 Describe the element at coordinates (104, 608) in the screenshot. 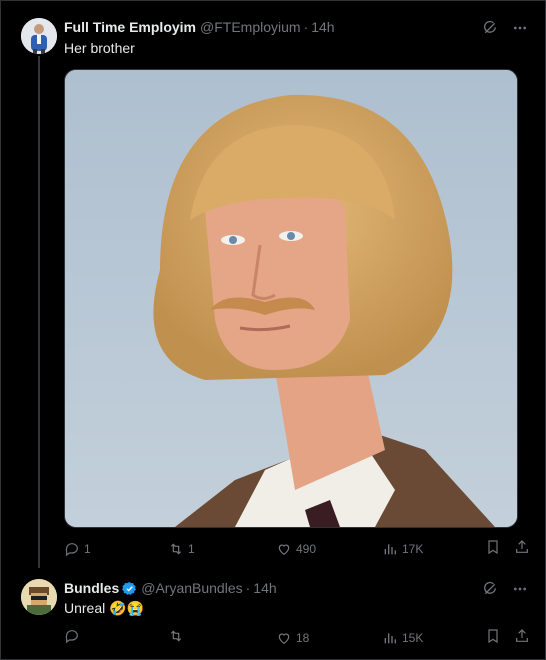

I see `tweet-text: Unreal 🤣😭` at that location.